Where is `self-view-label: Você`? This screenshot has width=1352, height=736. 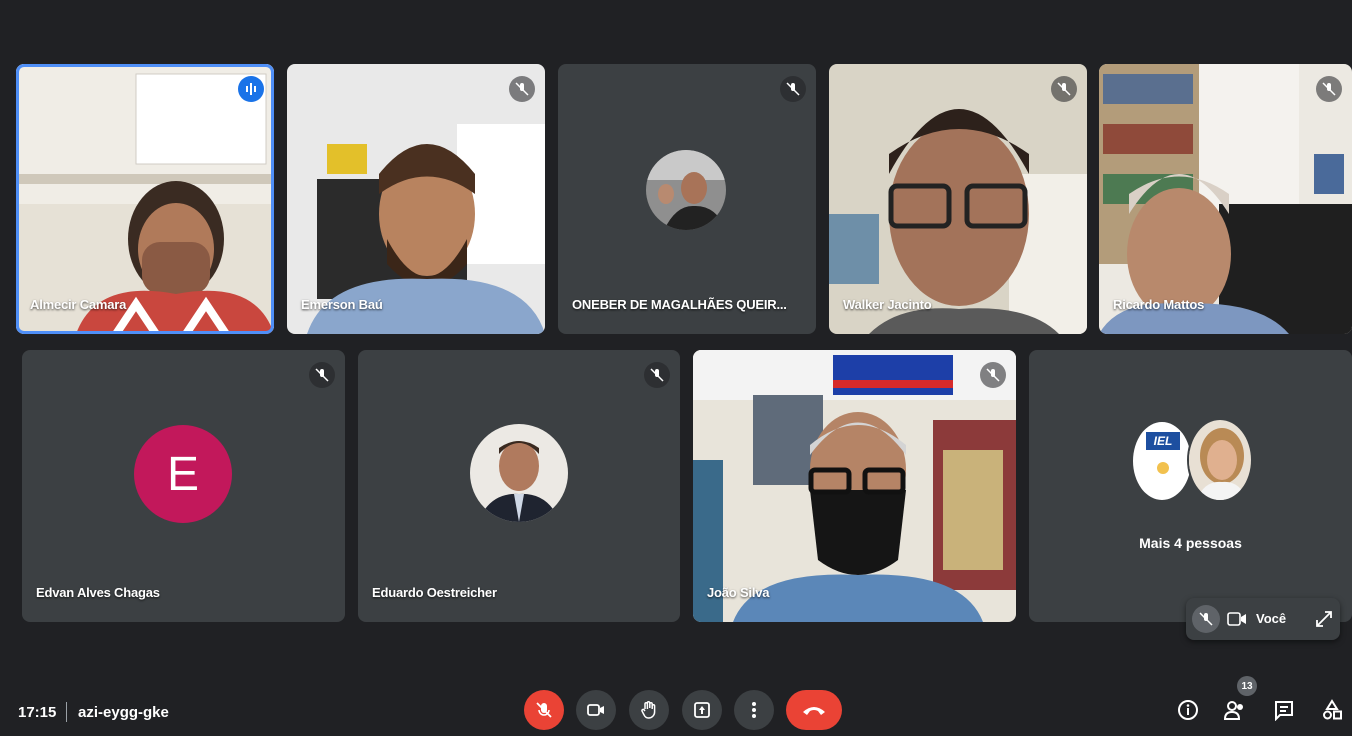
self-view-label: Você is located at coordinates (1271, 618).